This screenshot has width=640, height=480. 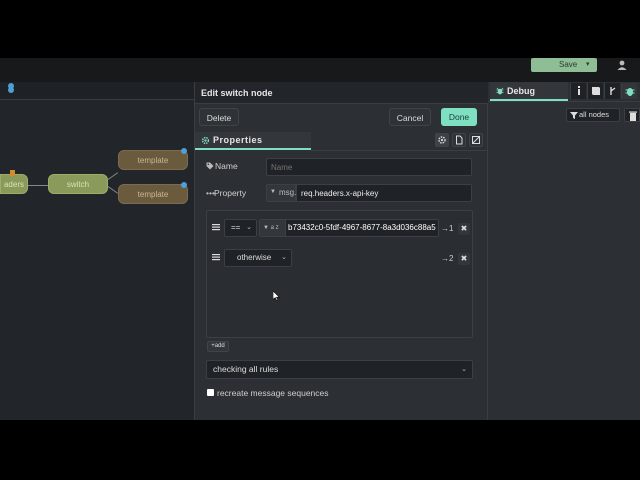 What do you see at coordinates (339, 369) in the screenshot?
I see `check-mode-select: checking all rules ⌄` at bounding box center [339, 369].